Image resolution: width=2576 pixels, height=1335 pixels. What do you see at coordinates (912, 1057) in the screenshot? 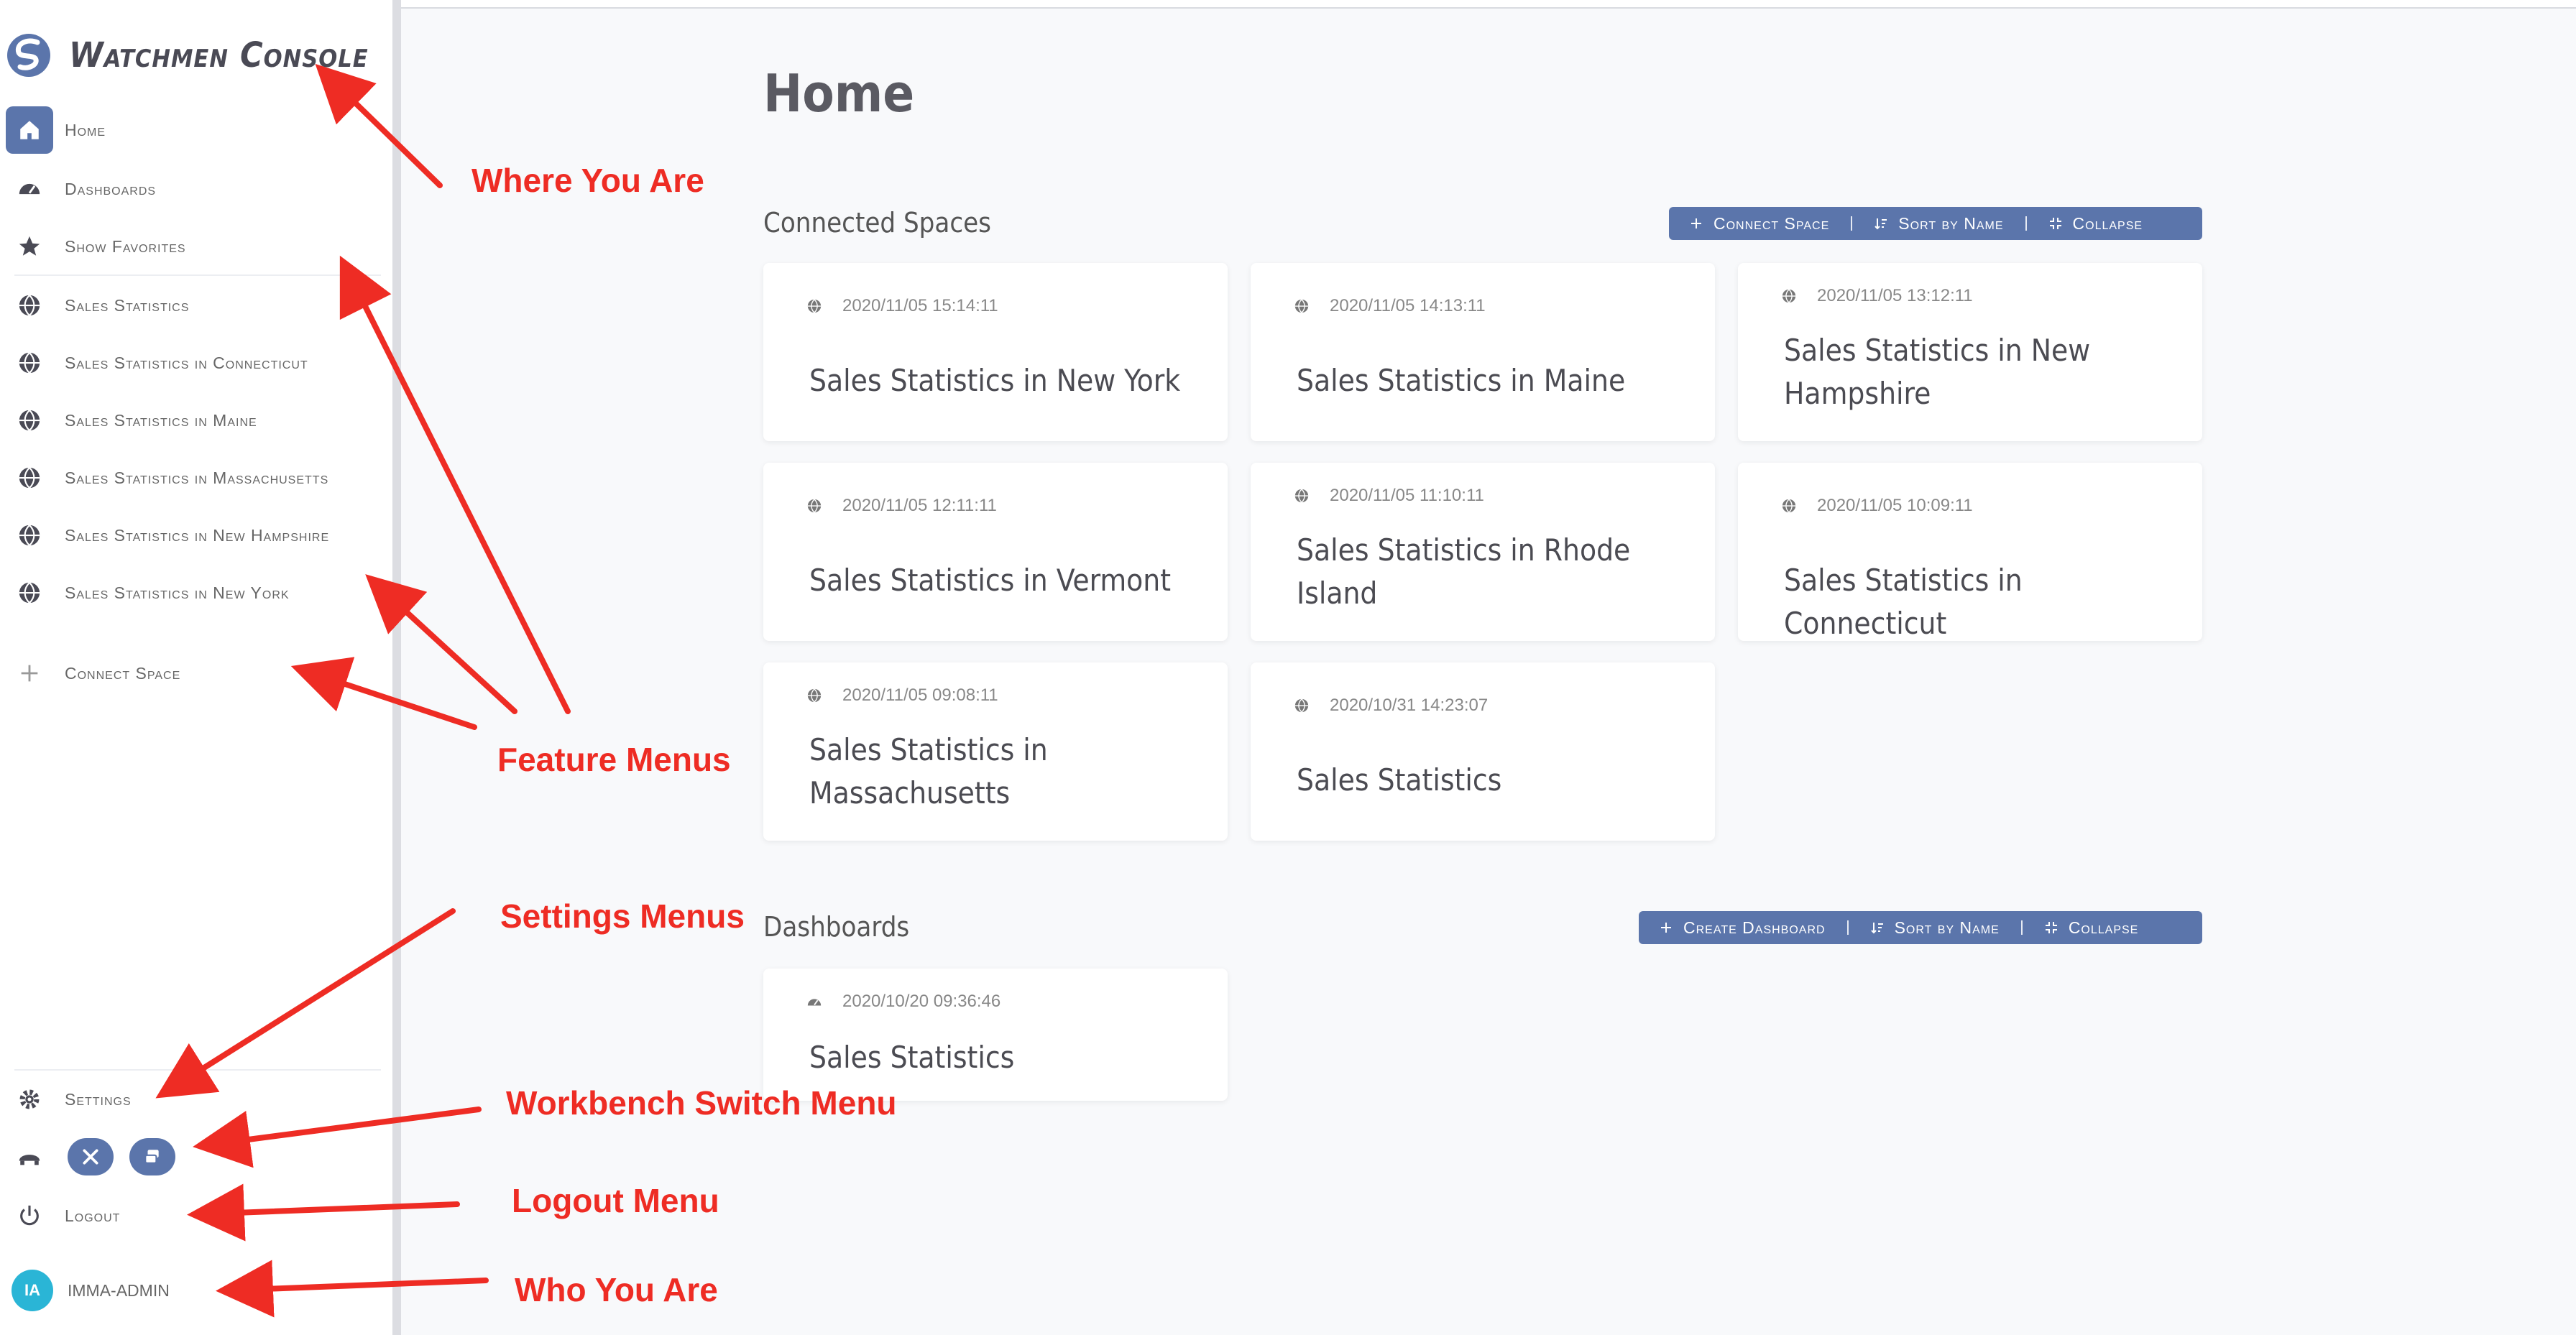
I see `card-name: Sales Statistics` at bounding box center [912, 1057].